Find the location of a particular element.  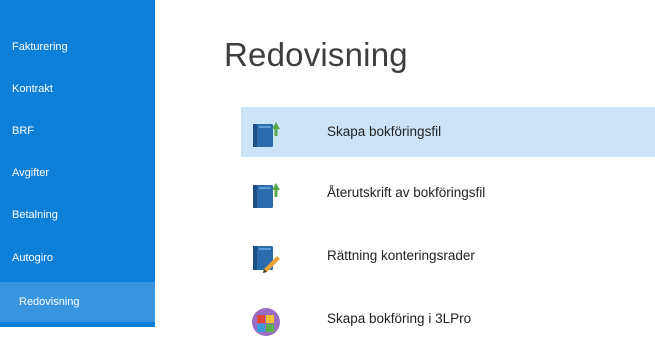

sidebar-item-avgifter: Avgifter is located at coordinates (77, 173).